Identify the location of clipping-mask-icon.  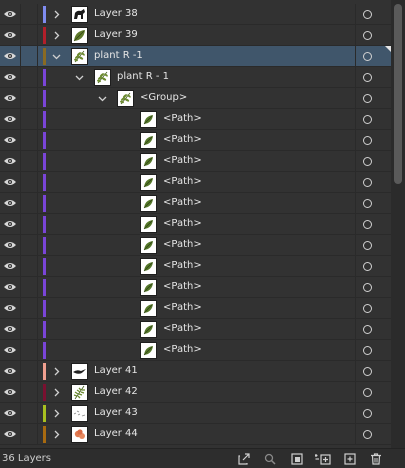
(297, 459).